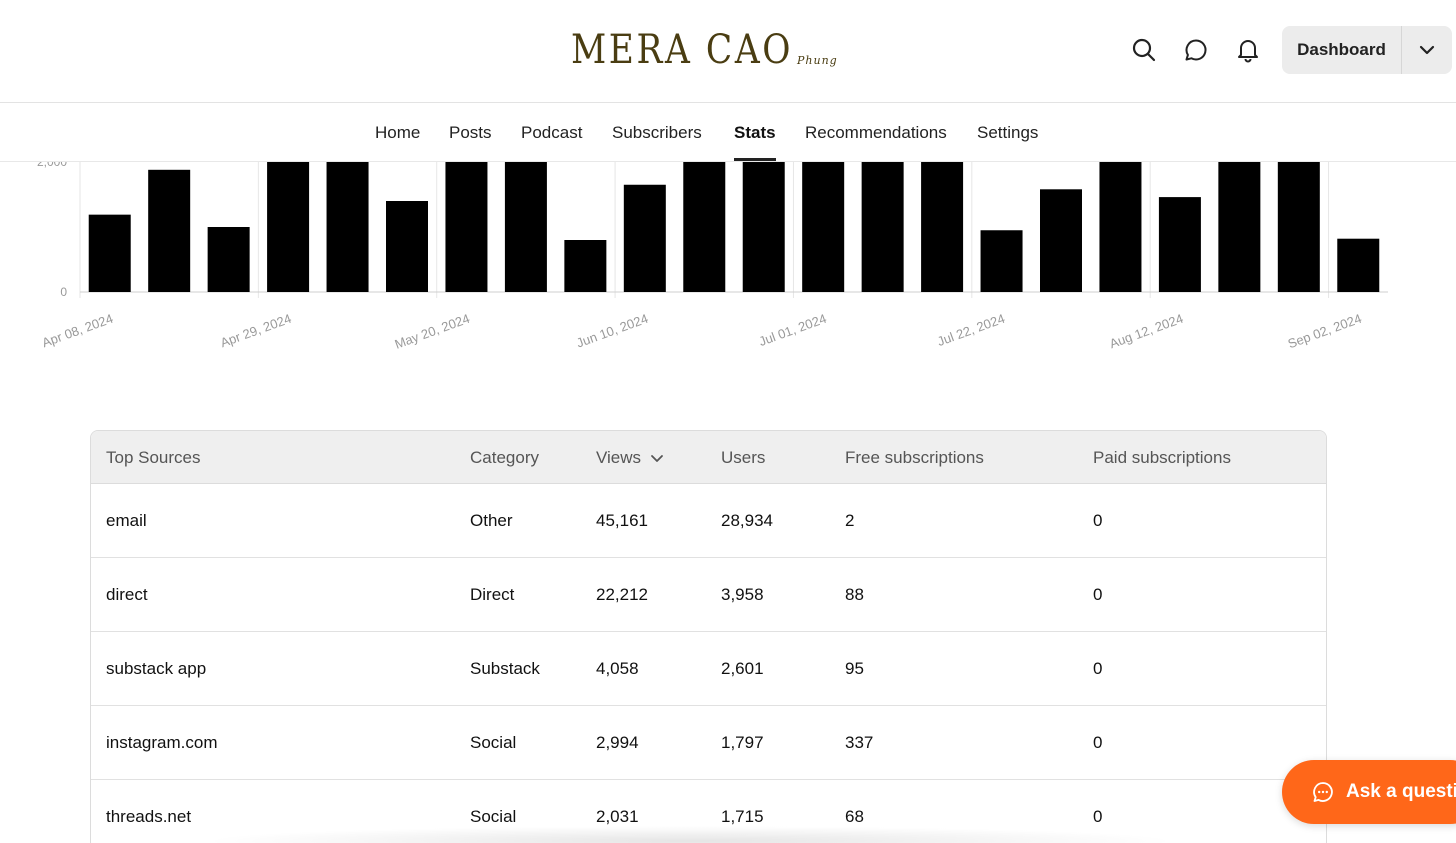  What do you see at coordinates (551, 133) in the screenshot?
I see `tab-podcast: Podcast` at bounding box center [551, 133].